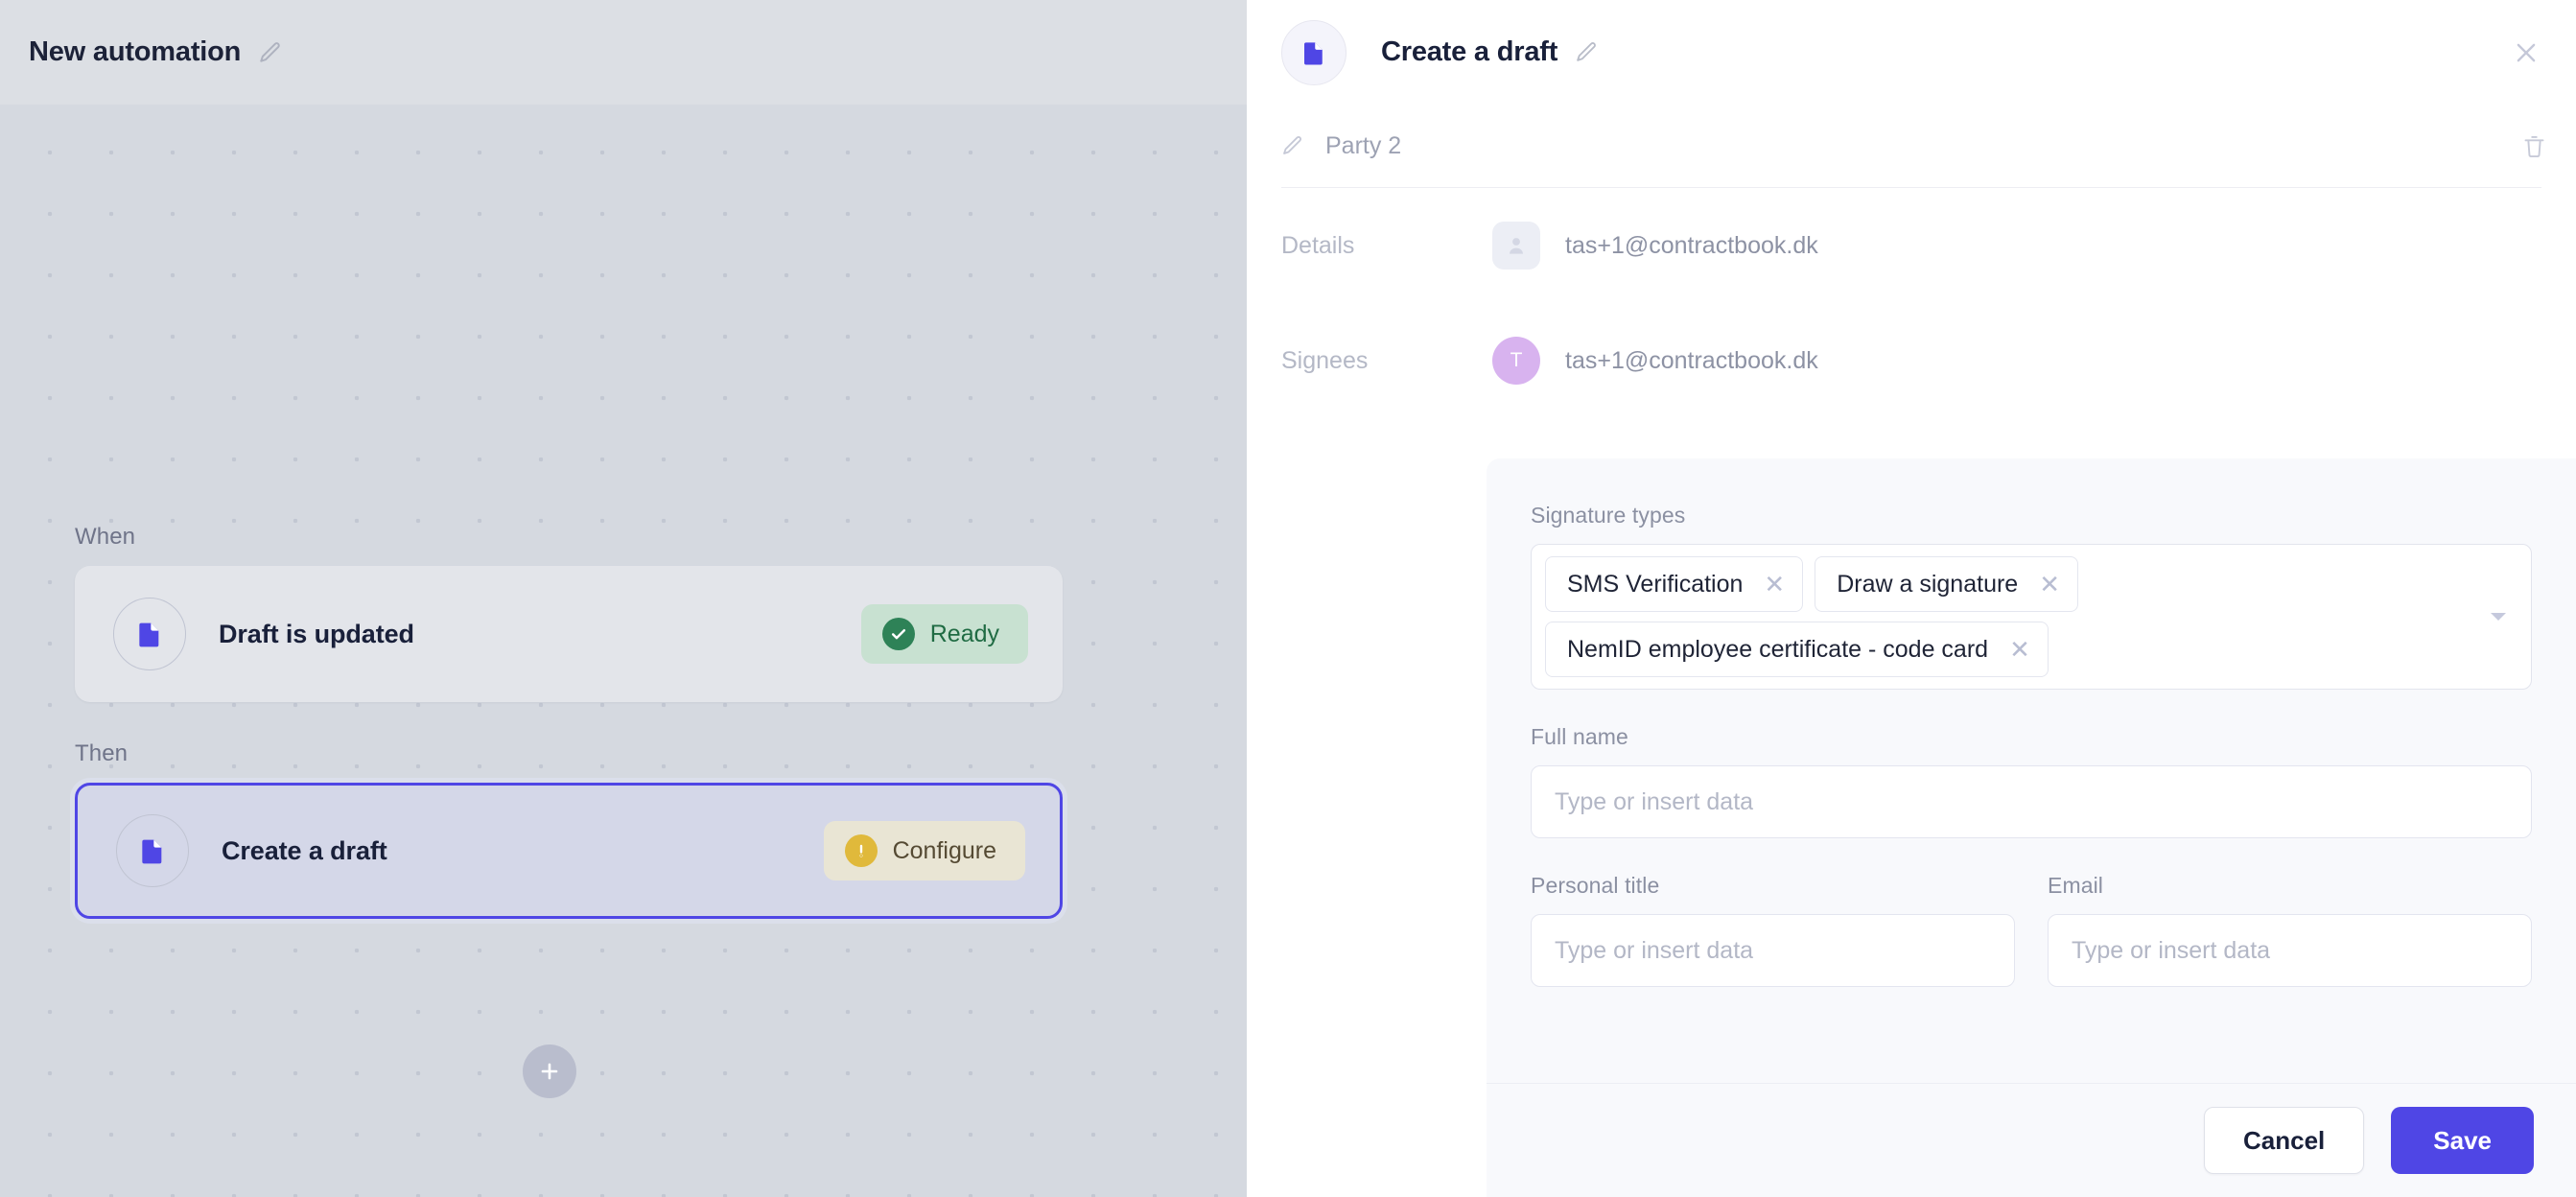 Image resolution: width=2576 pixels, height=1197 pixels. What do you see at coordinates (1587, 52) in the screenshot?
I see `edit-panel-title-pencil-icon` at bounding box center [1587, 52].